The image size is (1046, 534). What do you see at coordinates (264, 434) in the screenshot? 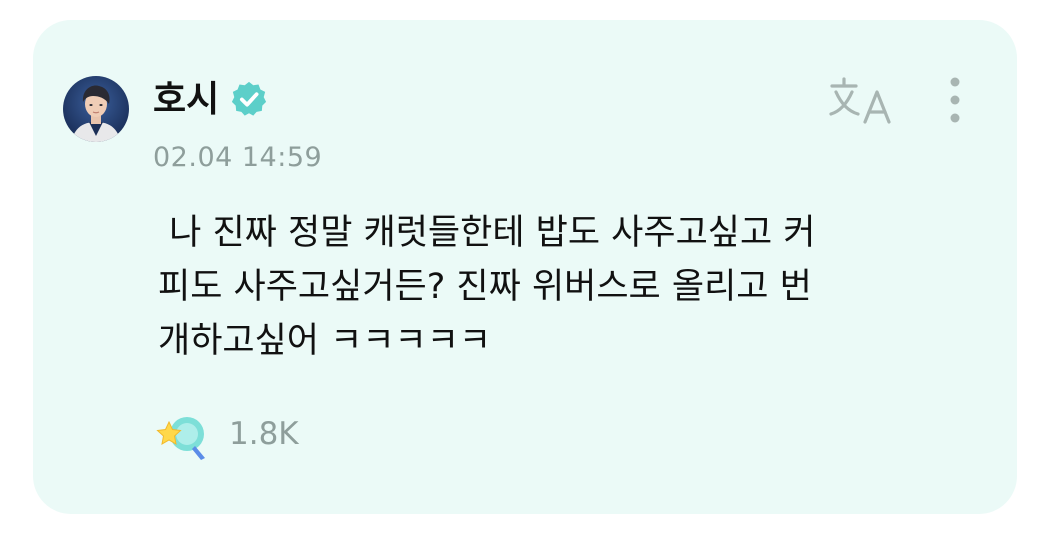
I see `reaction-count: 1.8K` at bounding box center [264, 434].